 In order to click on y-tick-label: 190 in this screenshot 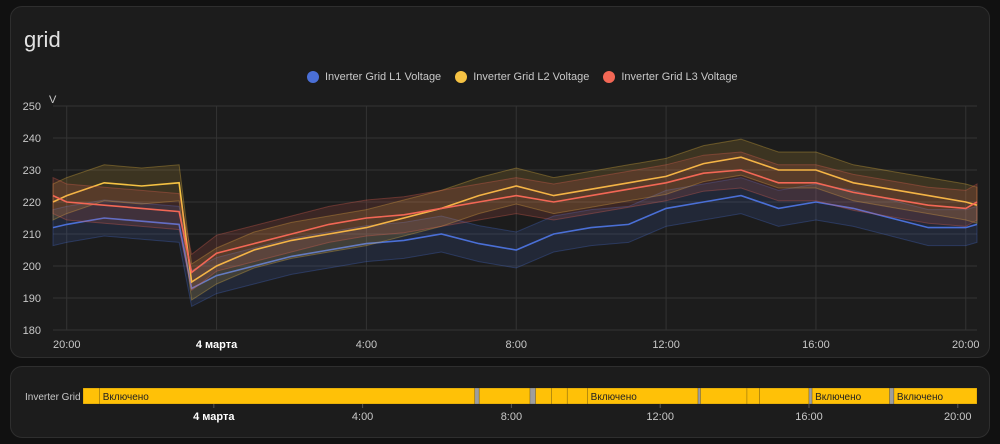, I will do `click(32, 299)`.